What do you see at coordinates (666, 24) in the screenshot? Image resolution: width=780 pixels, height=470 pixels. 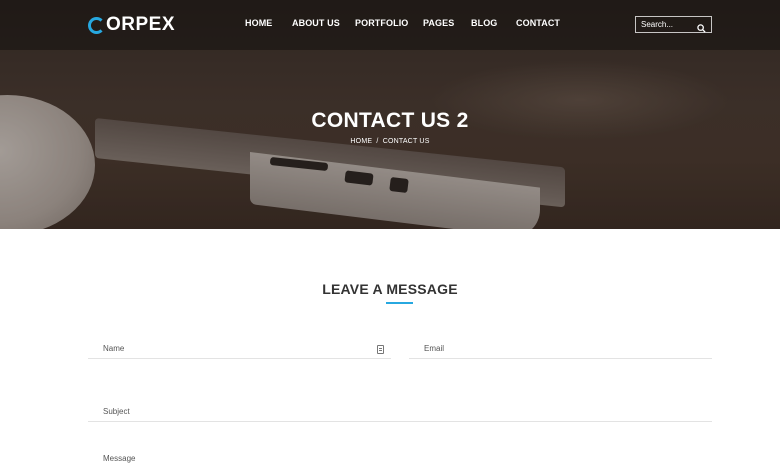 I see `search-input` at bounding box center [666, 24].